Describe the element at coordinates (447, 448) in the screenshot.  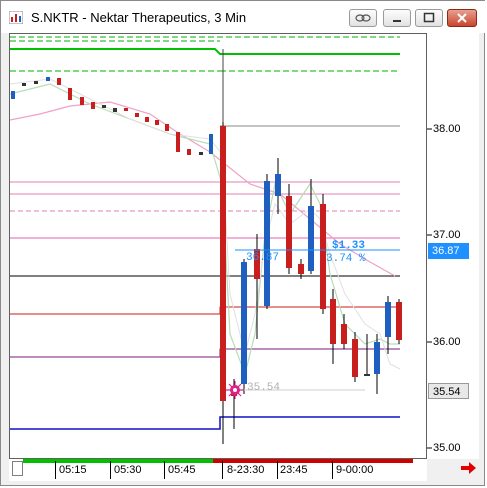
I see `price-label: 35.00` at that location.